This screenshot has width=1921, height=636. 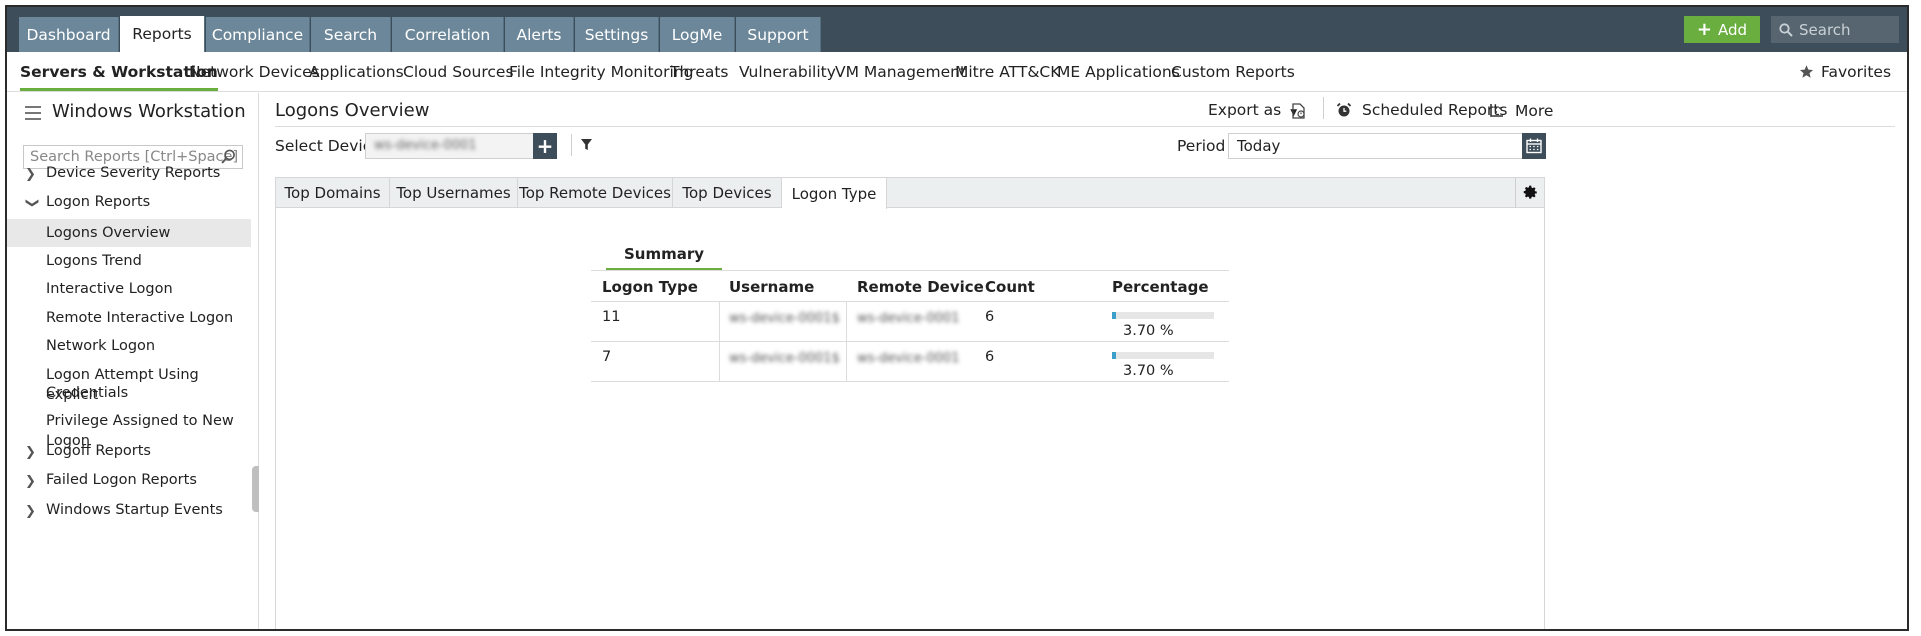 What do you see at coordinates (784, 358) in the screenshot?
I see `cell-username: ws-device-0001$` at bounding box center [784, 358].